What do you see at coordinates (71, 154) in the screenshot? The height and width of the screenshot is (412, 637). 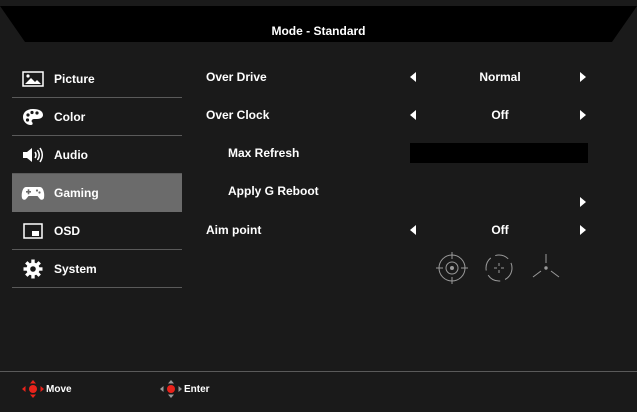 I see `sidebar-item-label: Audio` at bounding box center [71, 154].